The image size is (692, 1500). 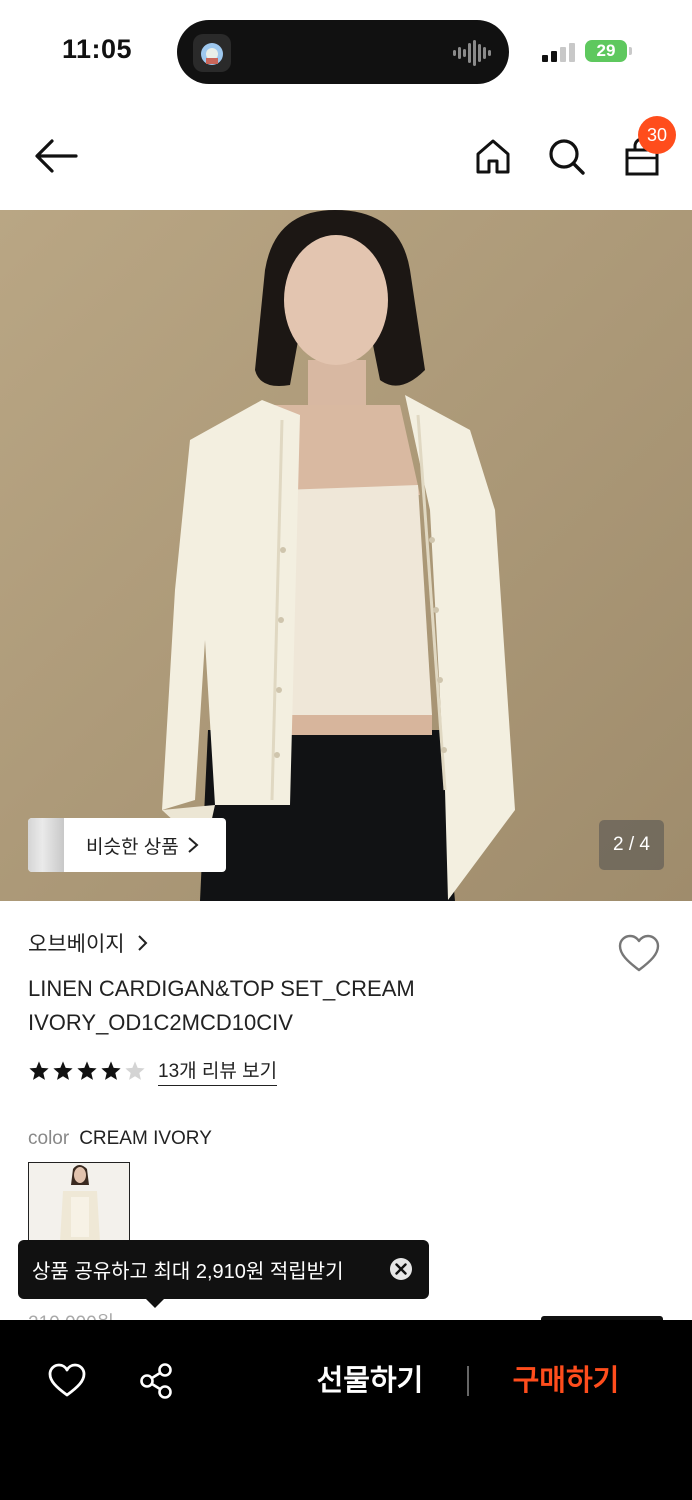 What do you see at coordinates (566, 1380) in the screenshot?
I see `buy-button: 구매하기` at bounding box center [566, 1380].